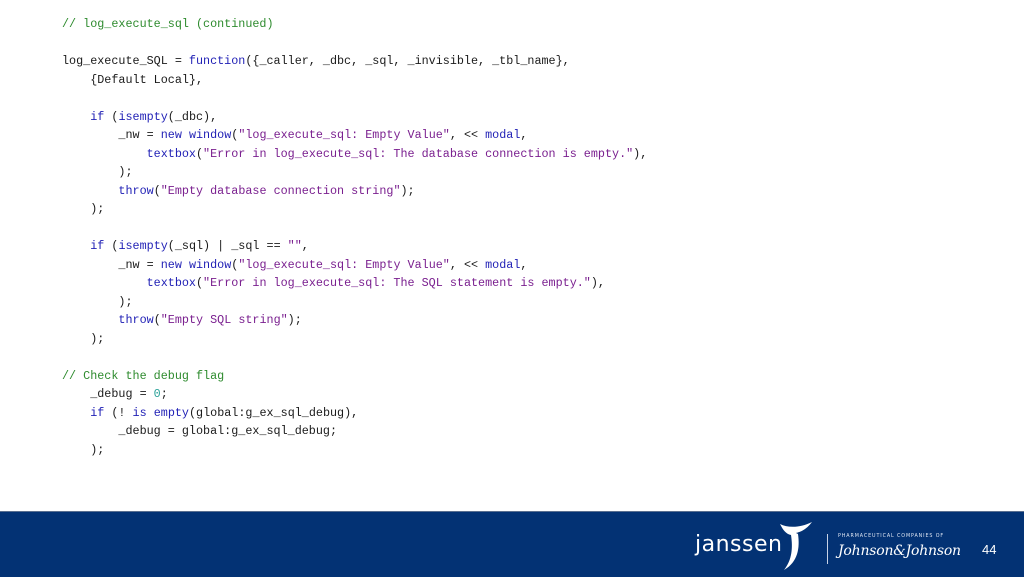 This screenshot has height=577, width=1024. What do you see at coordinates (164, 394) in the screenshot?
I see `code-token-plain: ;` at bounding box center [164, 394].